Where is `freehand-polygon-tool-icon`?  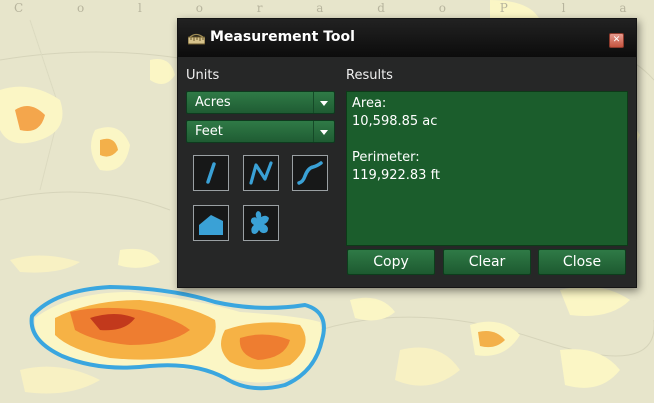 freehand-polygon-tool-icon is located at coordinates (259, 222).